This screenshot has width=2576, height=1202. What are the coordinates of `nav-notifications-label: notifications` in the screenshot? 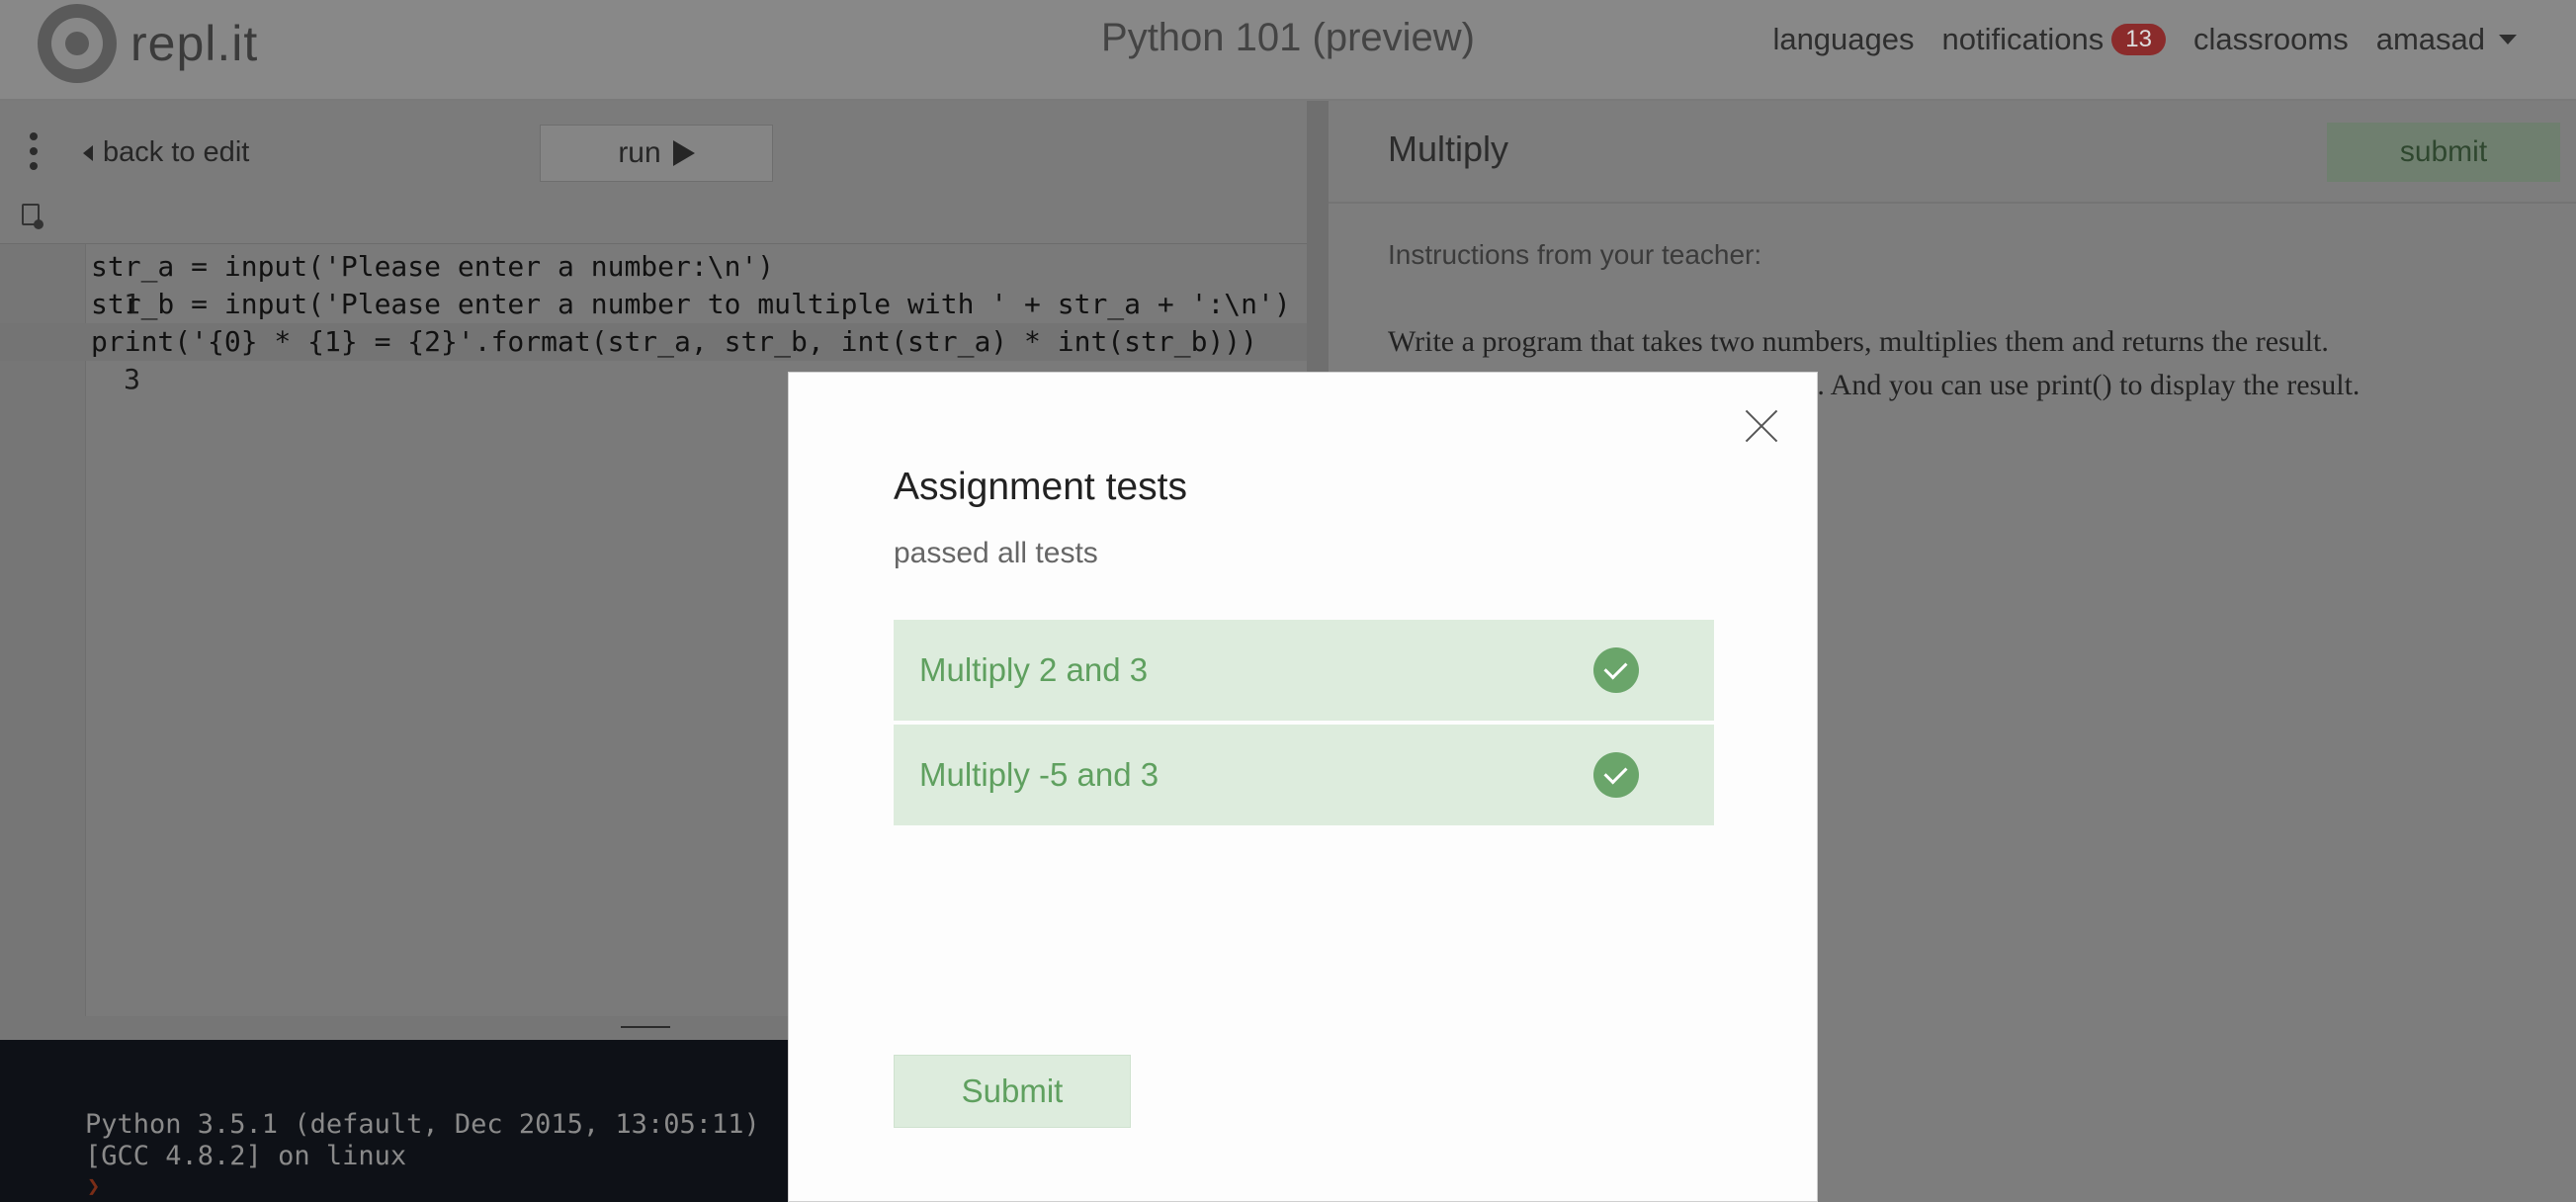 It's located at (2022, 39).